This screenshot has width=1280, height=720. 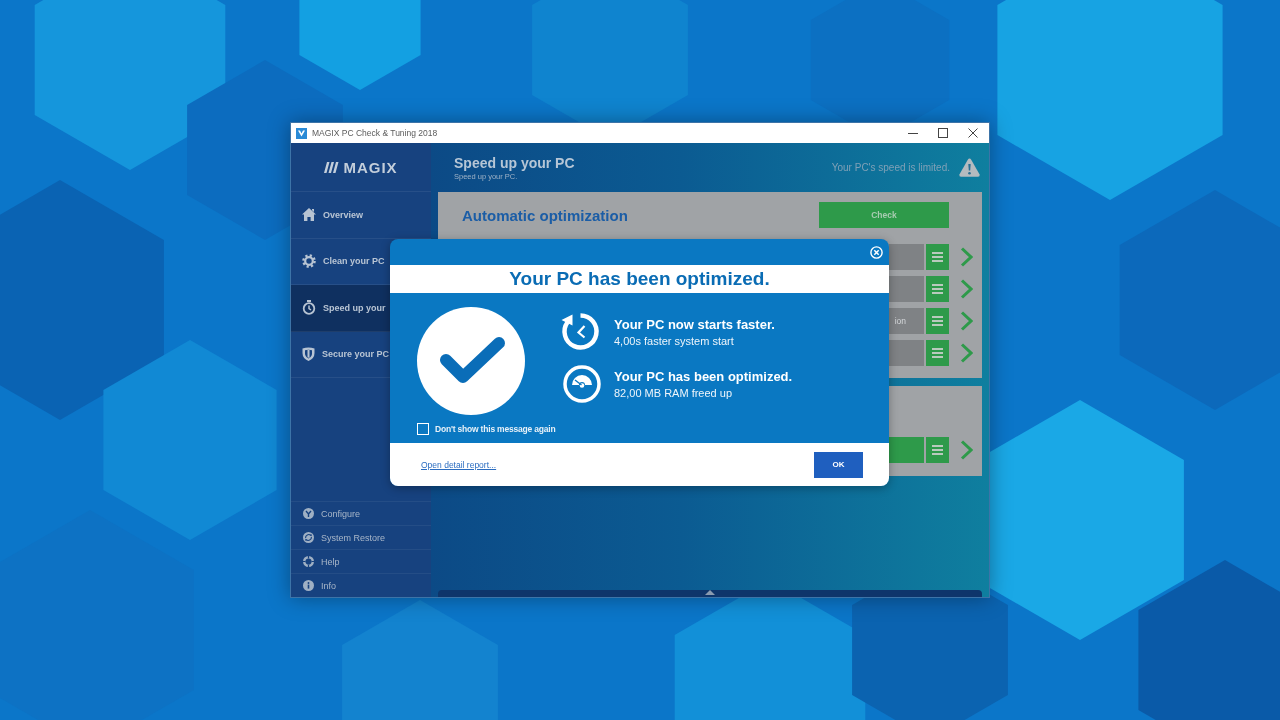 What do you see at coordinates (308, 537) in the screenshot?
I see `refresh-icon` at bounding box center [308, 537].